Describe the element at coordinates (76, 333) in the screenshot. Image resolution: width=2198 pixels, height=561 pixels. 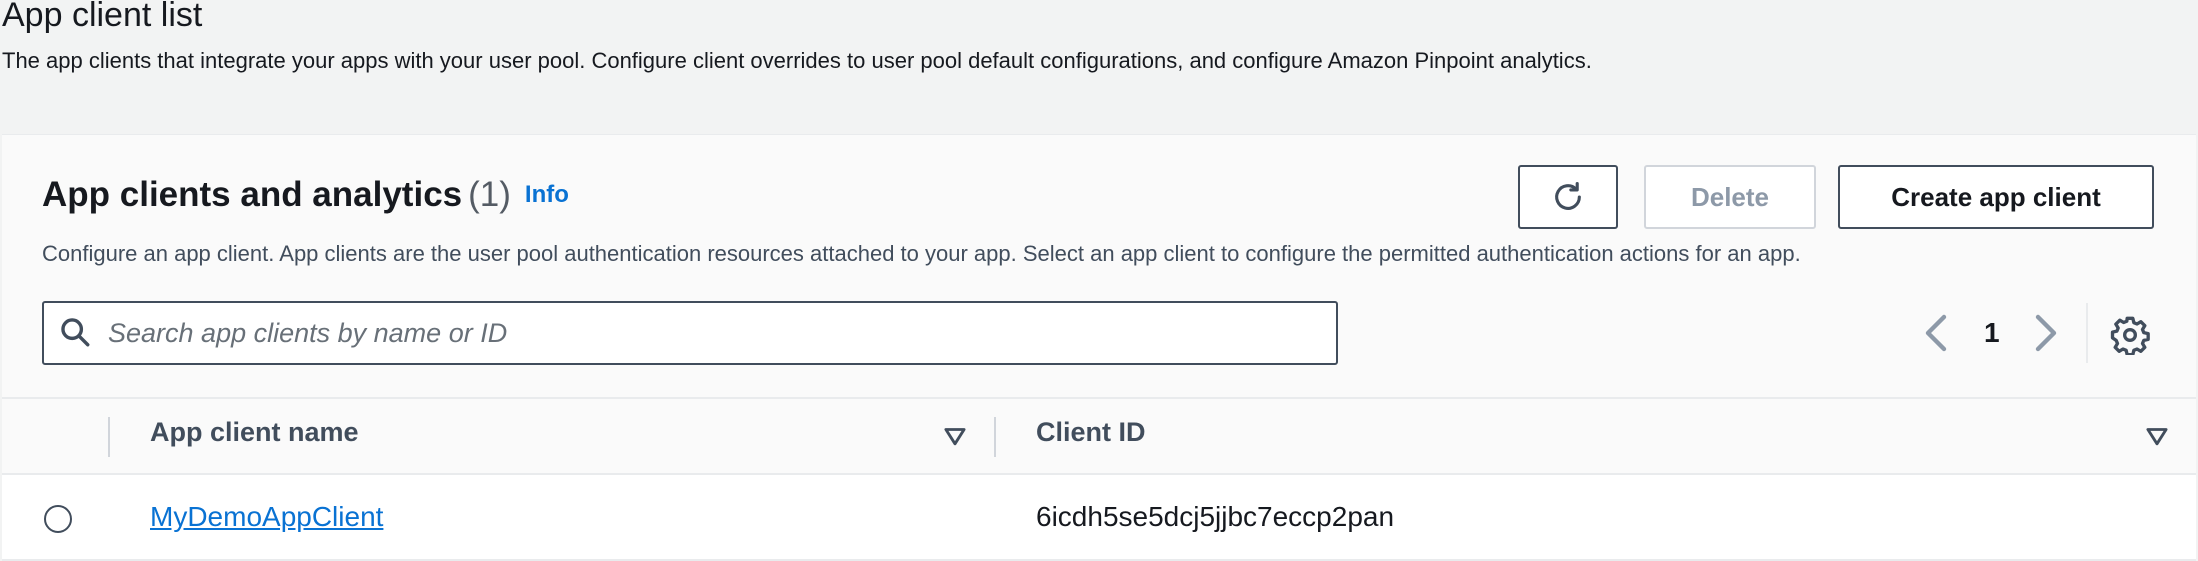
I see `search-icon` at that location.